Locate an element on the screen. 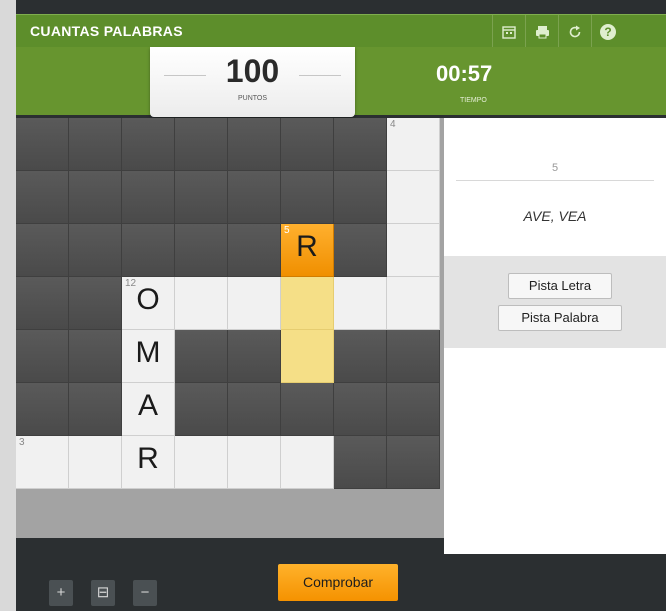  grid-cell: 12 O is located at coordinates (148, 303).